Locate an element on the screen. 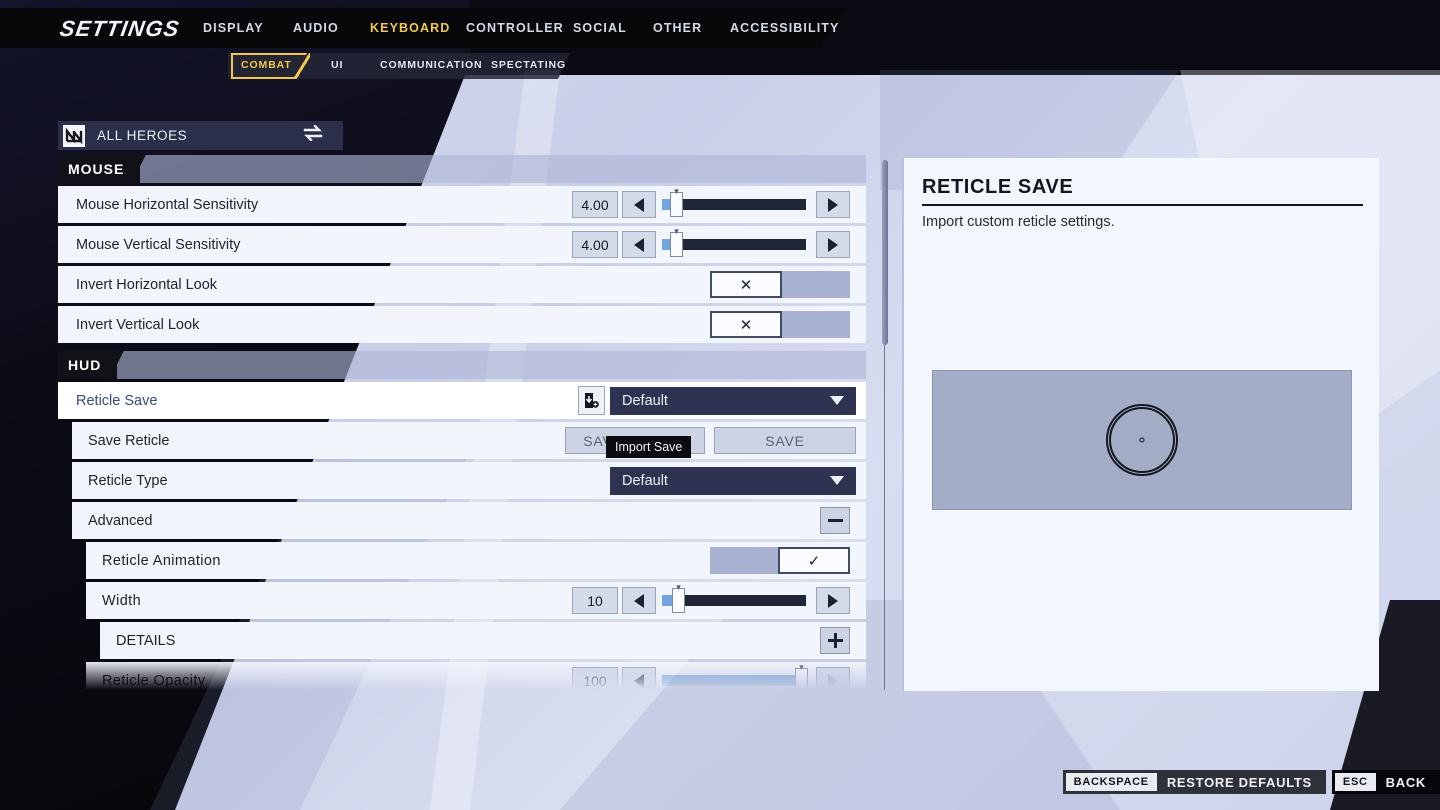 This screenshot has width=1440, height=810. value-box: 10 is located at coordinates (595, 600).